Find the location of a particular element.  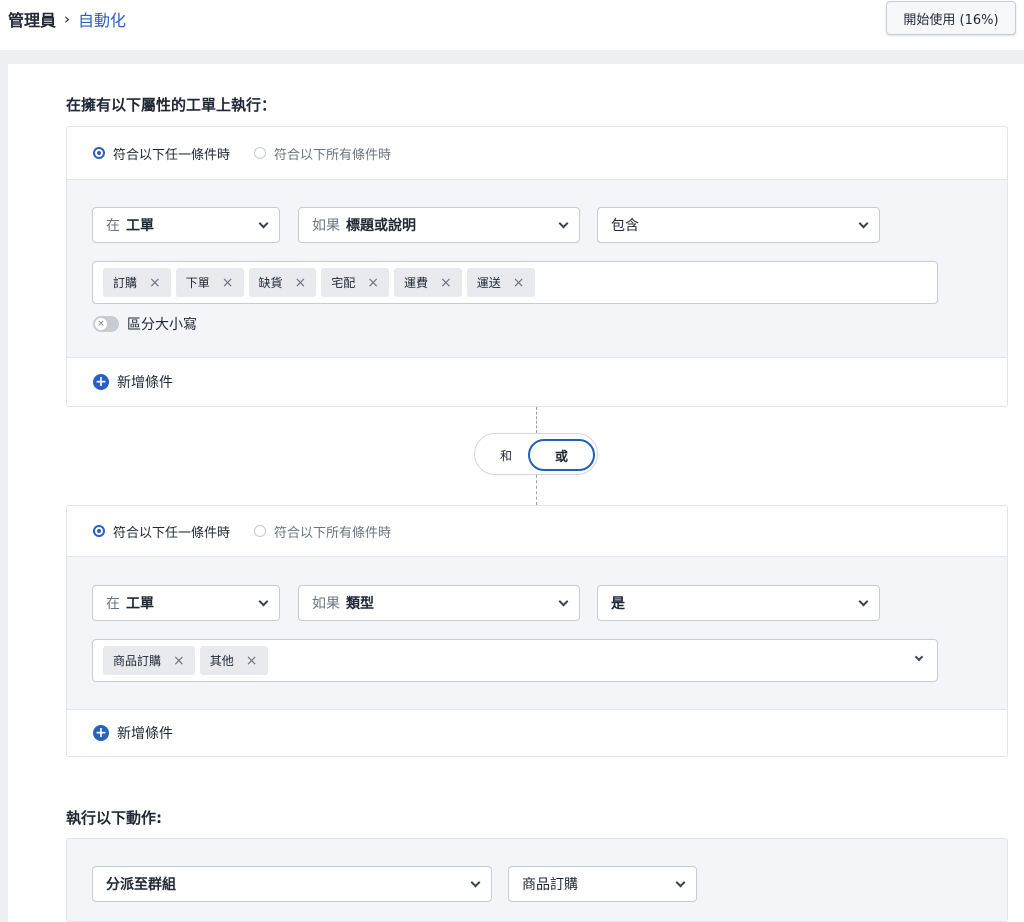

tag-label: 運送 is located at coordinates (488, 283).